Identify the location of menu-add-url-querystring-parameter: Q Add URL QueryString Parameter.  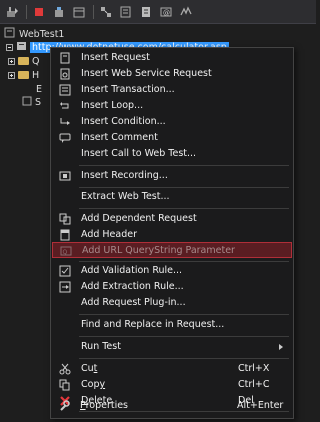
(172, 250).